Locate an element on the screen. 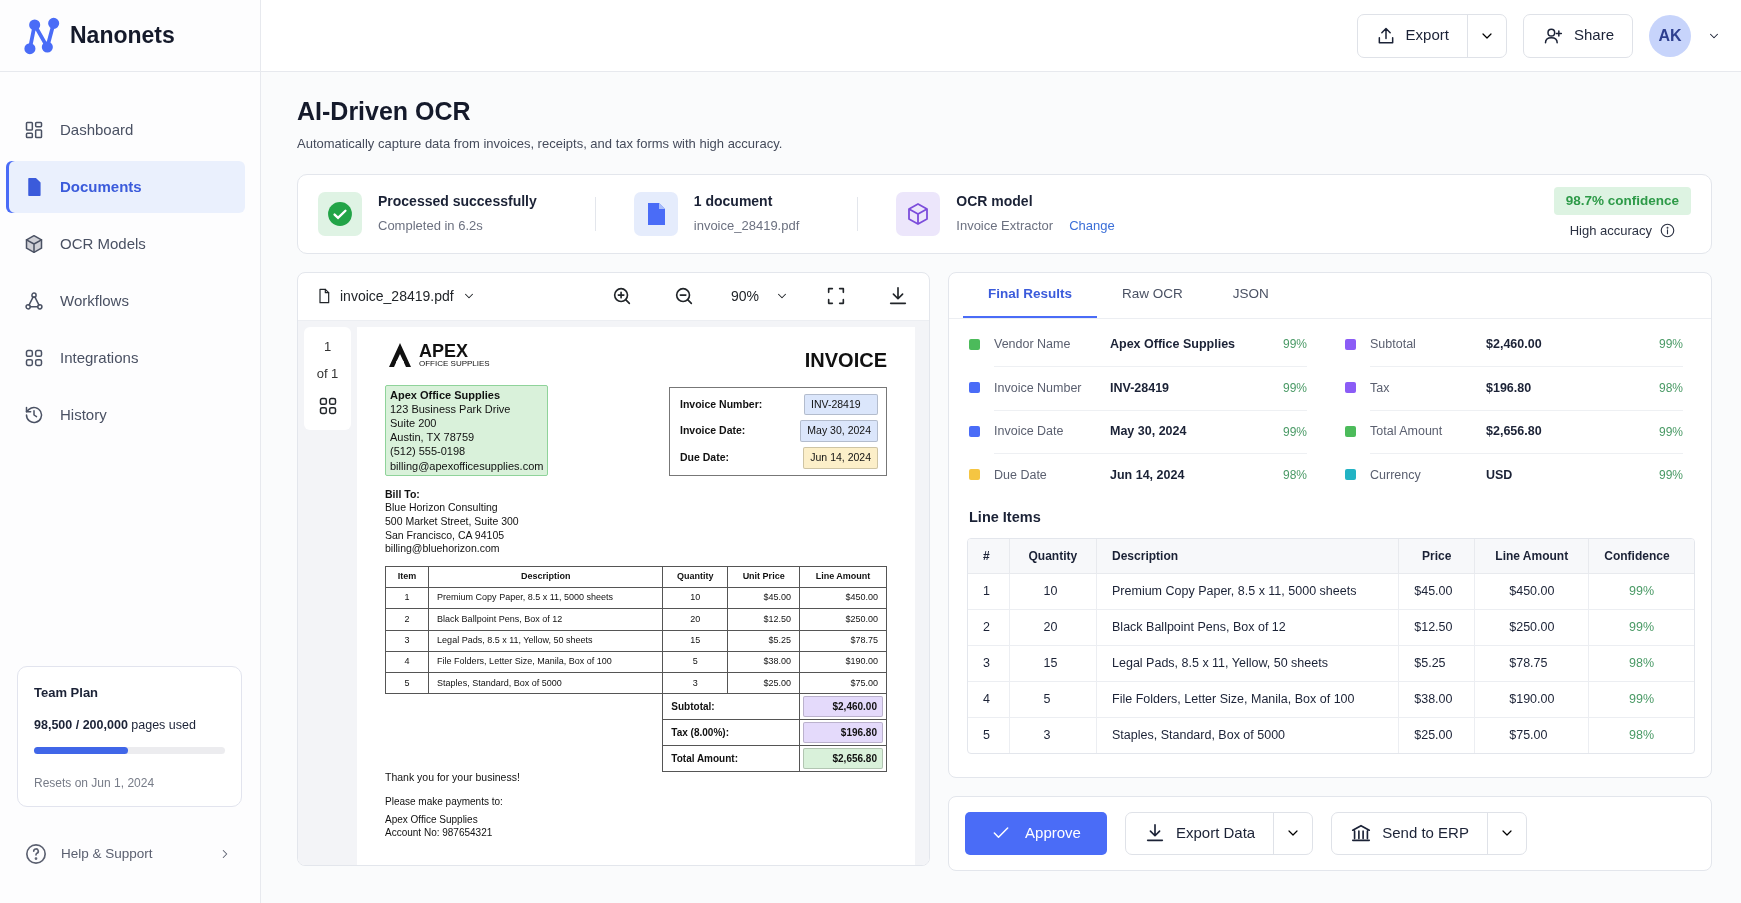 The image size is (1741, 903). confidence-badge: 98.7% confidence is located at coordinates (1622, 200).